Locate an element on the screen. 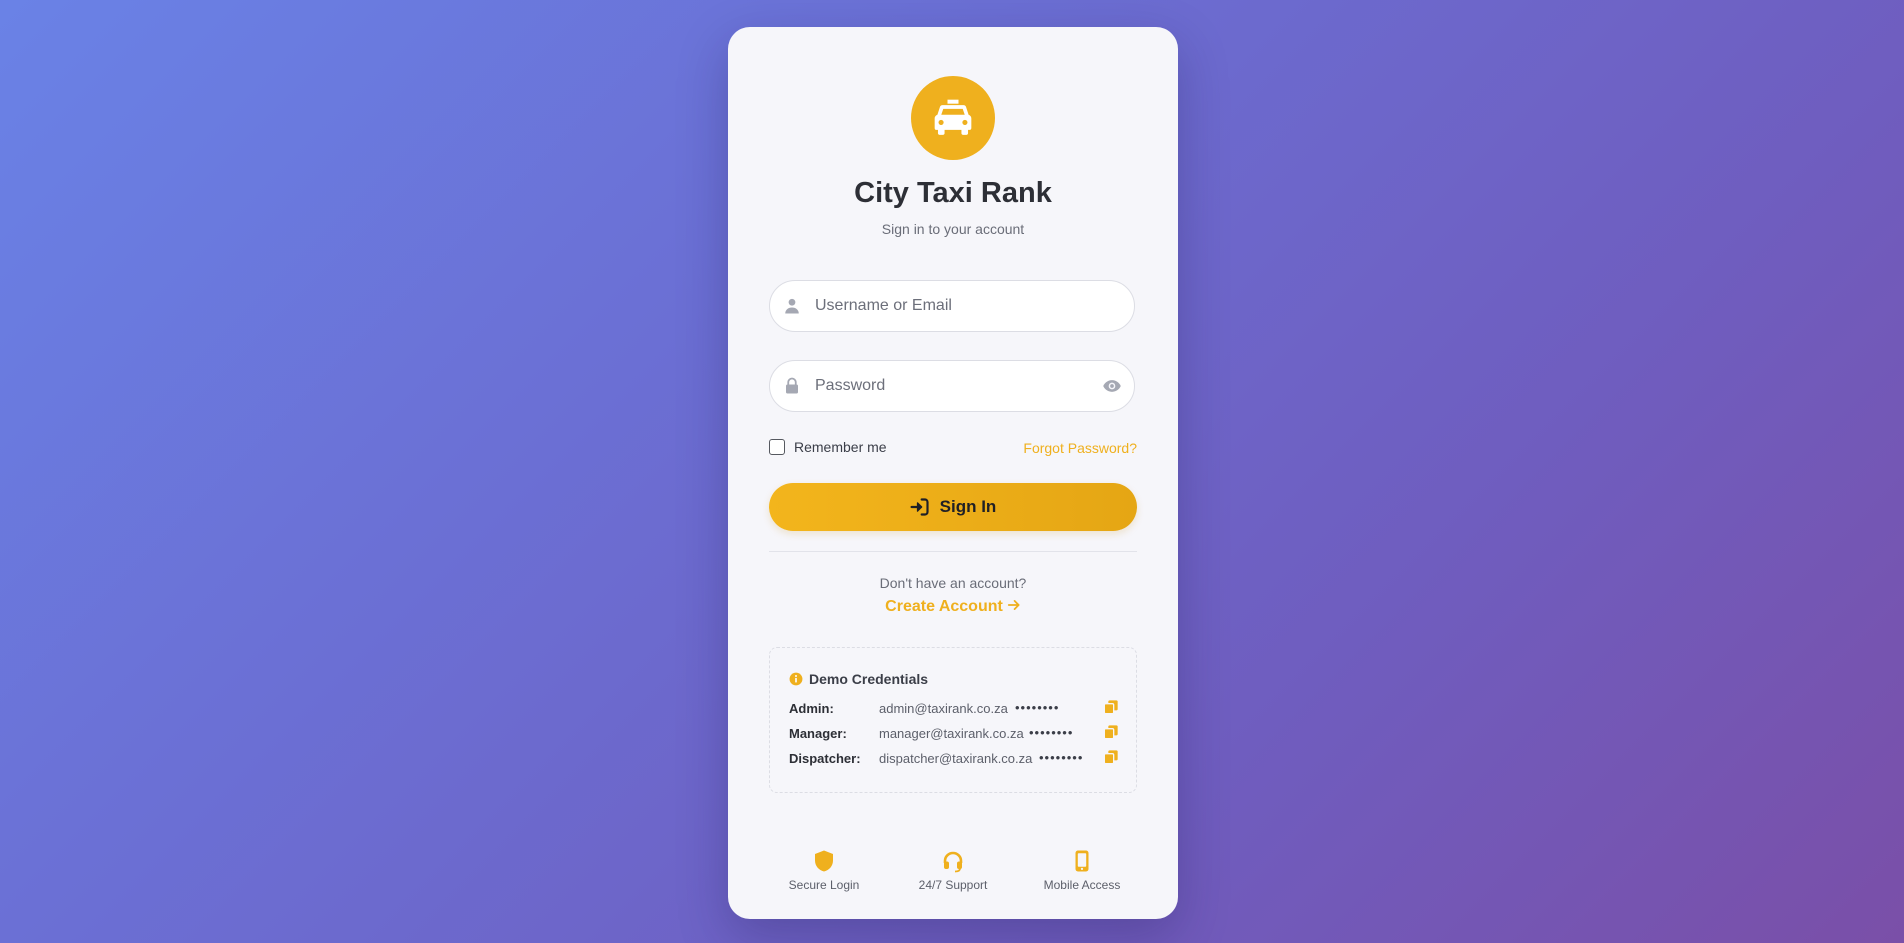 The image size is (1904, 943). sign-in-icon is located at coordinates (919, 507).